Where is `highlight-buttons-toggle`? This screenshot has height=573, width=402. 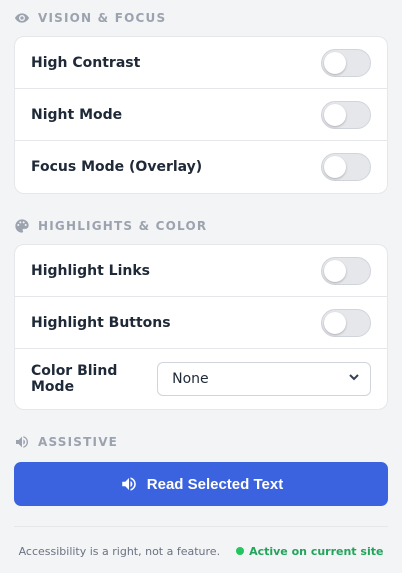 highlight-buttons-toggle is located at coordinates (346, 322).